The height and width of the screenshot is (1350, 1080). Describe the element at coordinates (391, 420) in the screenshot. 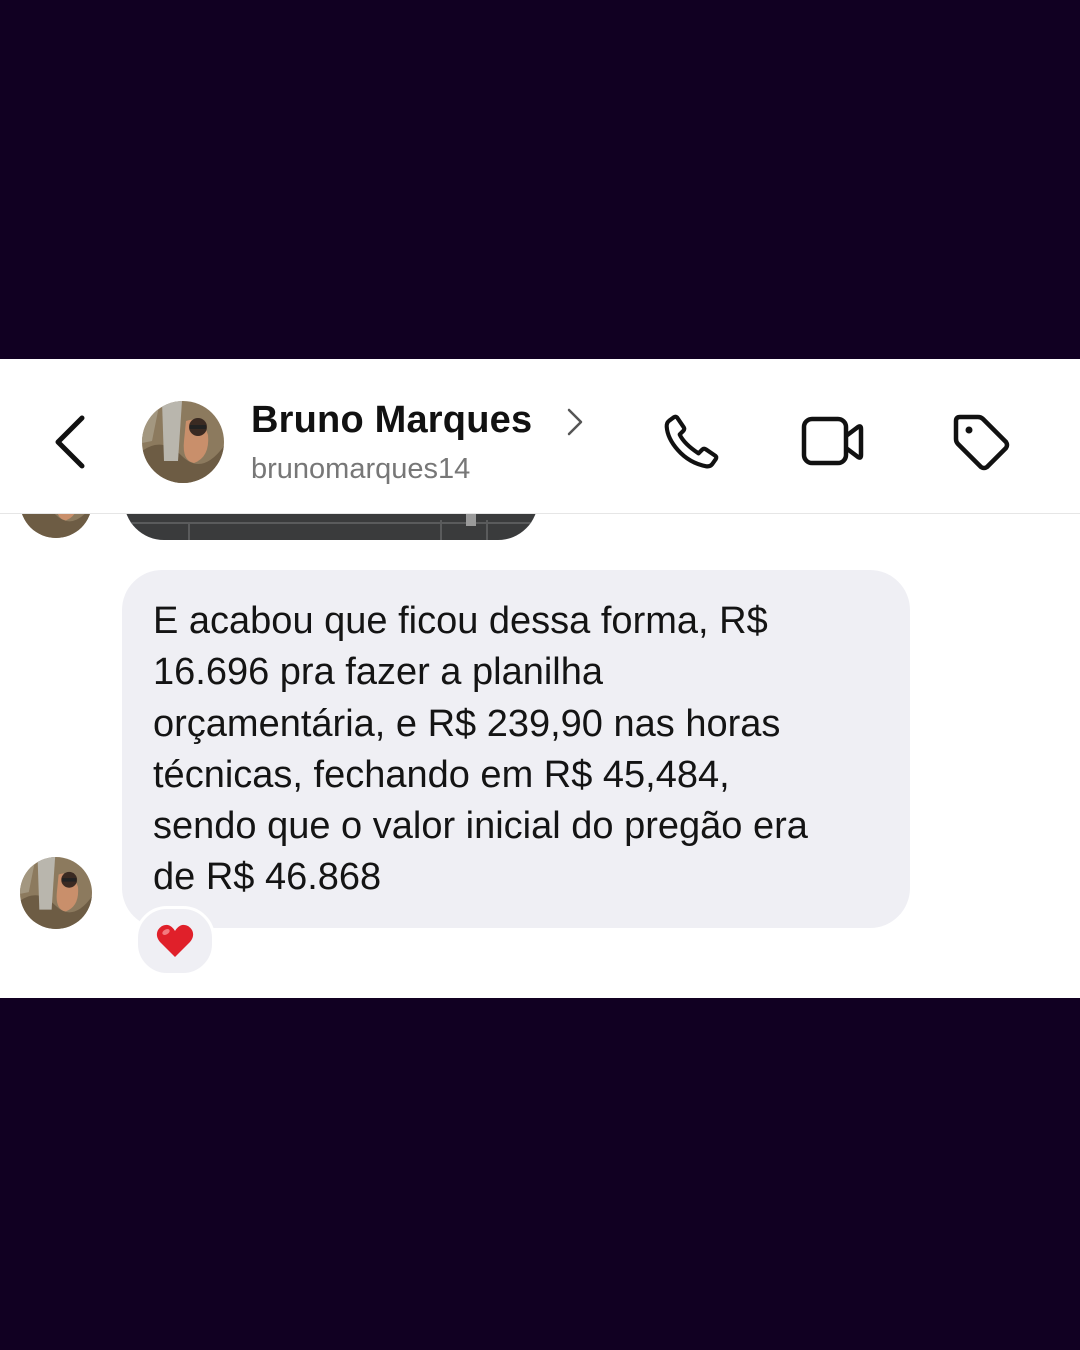

I see `contact-name: Bruno Marques` at that location.